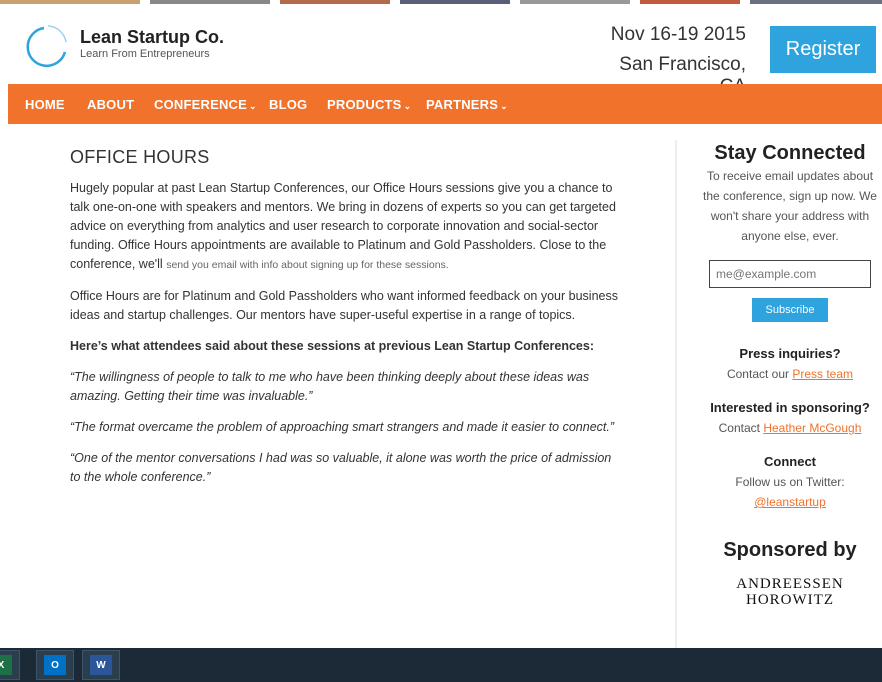 Image resolution: width=882 pixels, height=682 pixels. Describe the element at coordinates (140, 157) in the screenshot. I see `page-title: OFFICE HOURS` at that location.